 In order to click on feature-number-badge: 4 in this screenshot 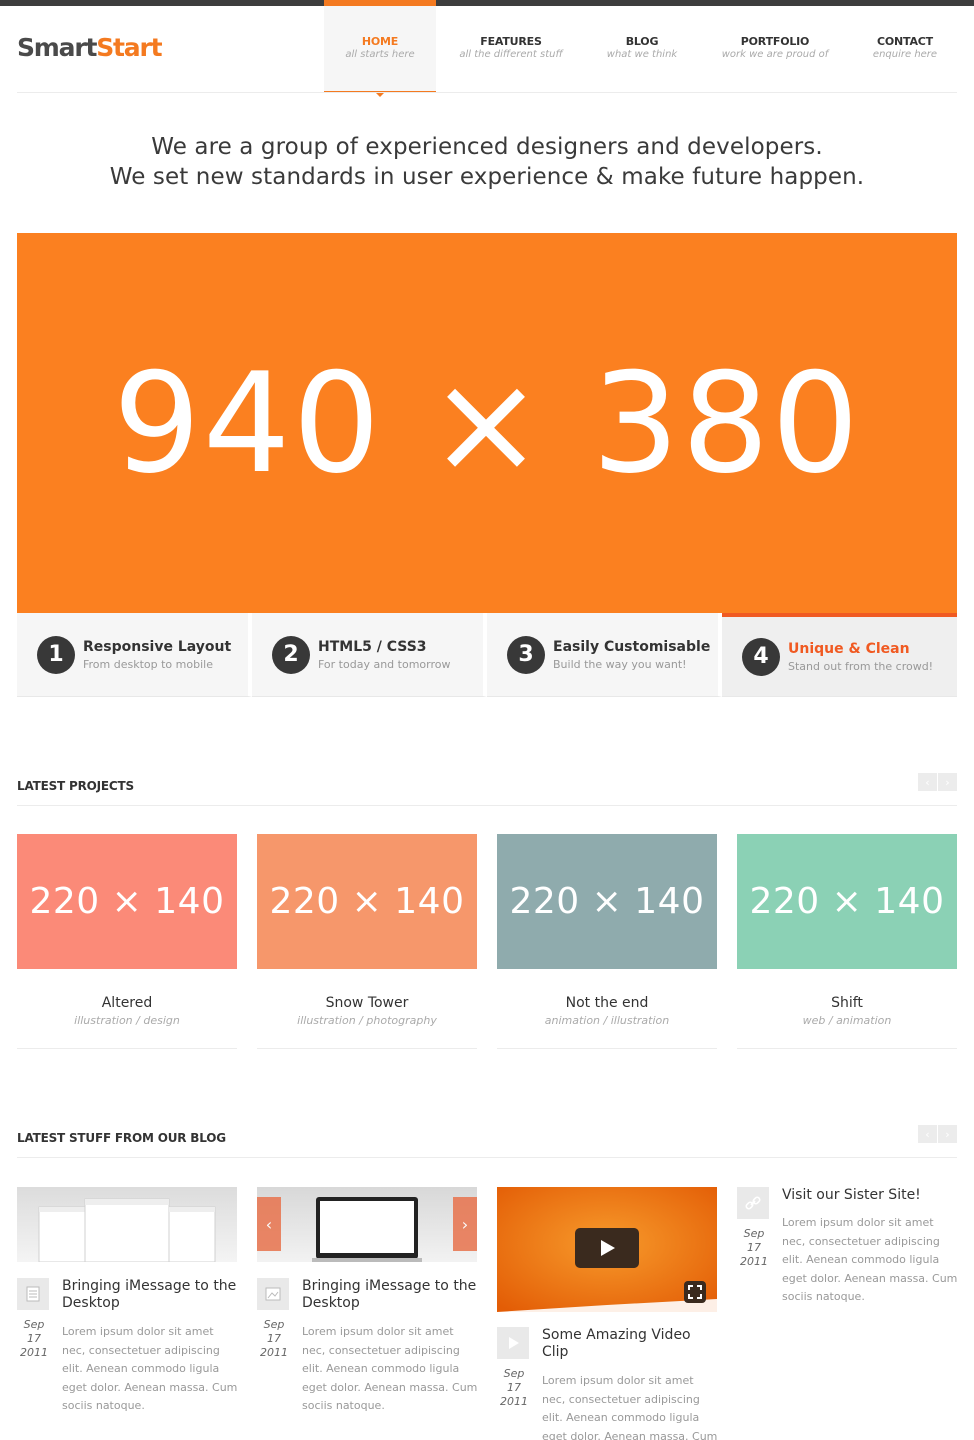, I will do `click(761, 656)`.